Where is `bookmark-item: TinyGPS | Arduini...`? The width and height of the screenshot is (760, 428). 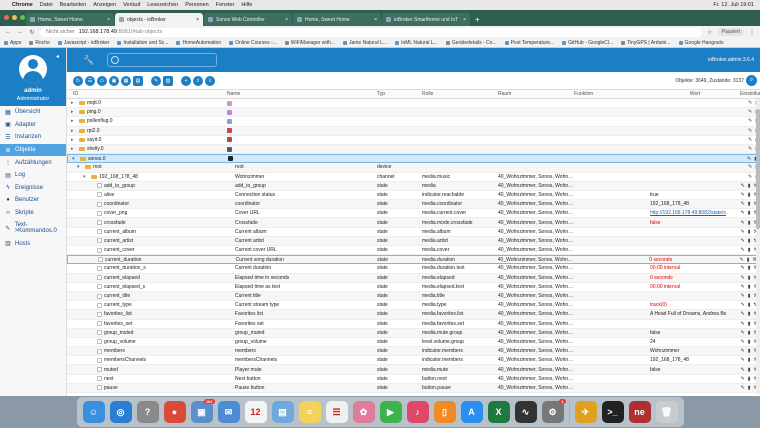 bookmark-item: TinyGPS | Arduini... is located at coordinates (646, 43).